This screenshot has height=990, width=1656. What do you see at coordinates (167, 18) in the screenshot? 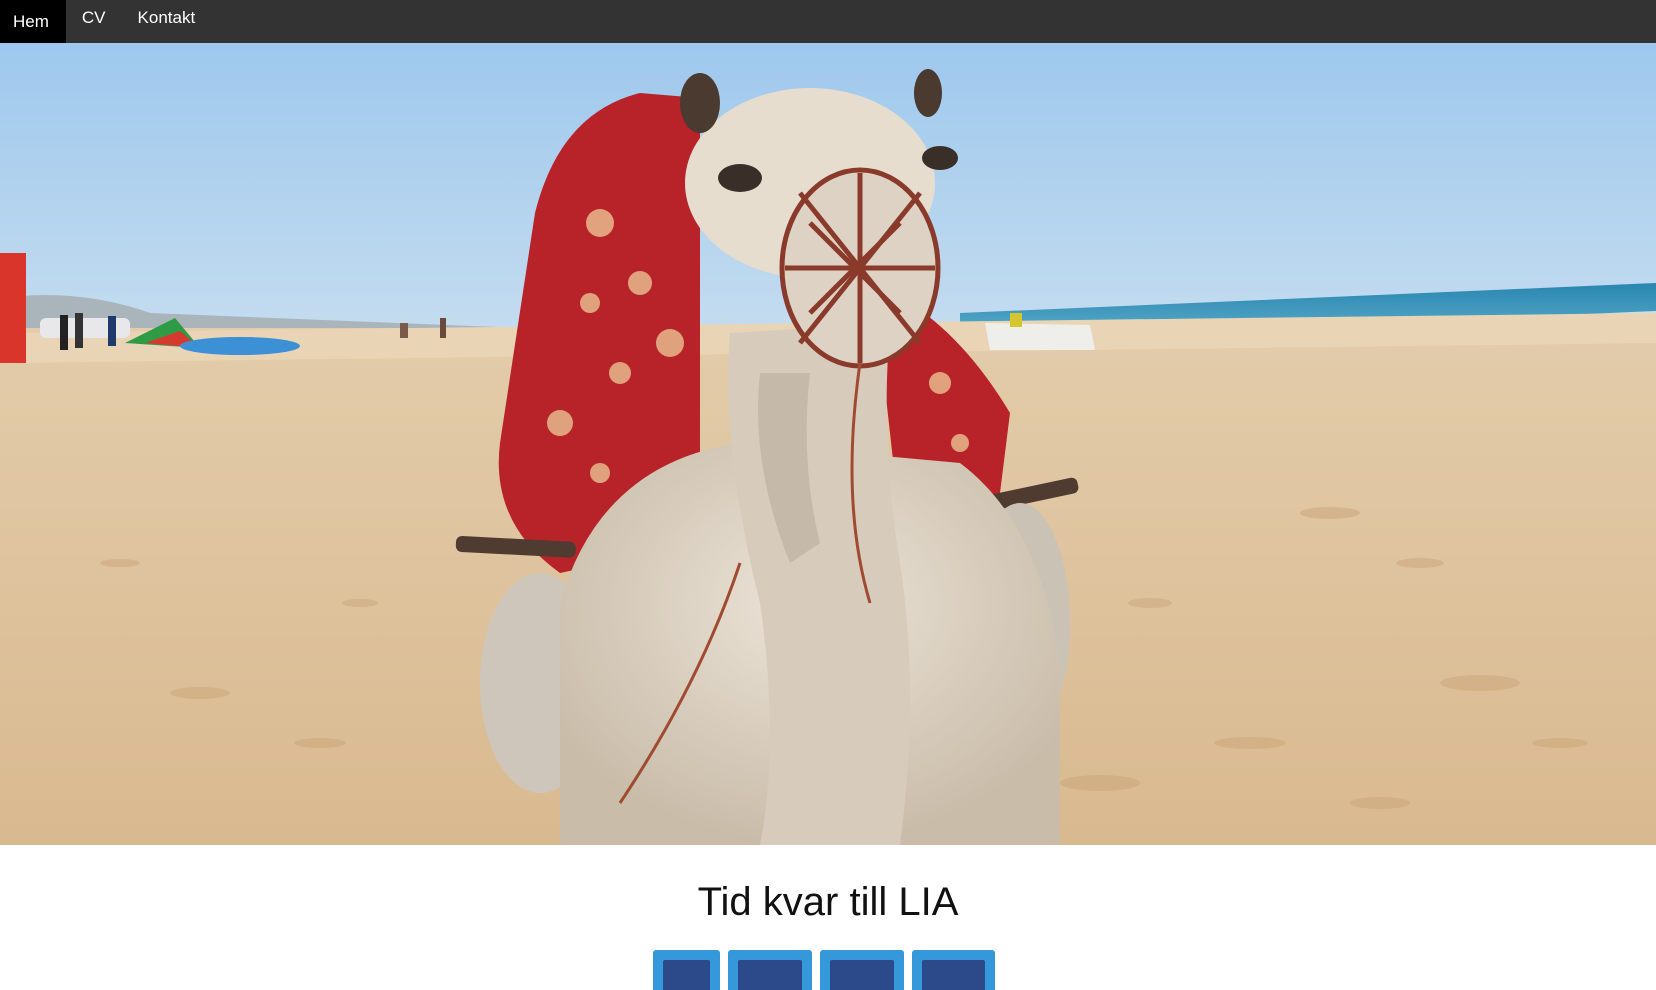
I see `nav-link-kontakt: Kontakt` at bounding box center [167, 18].